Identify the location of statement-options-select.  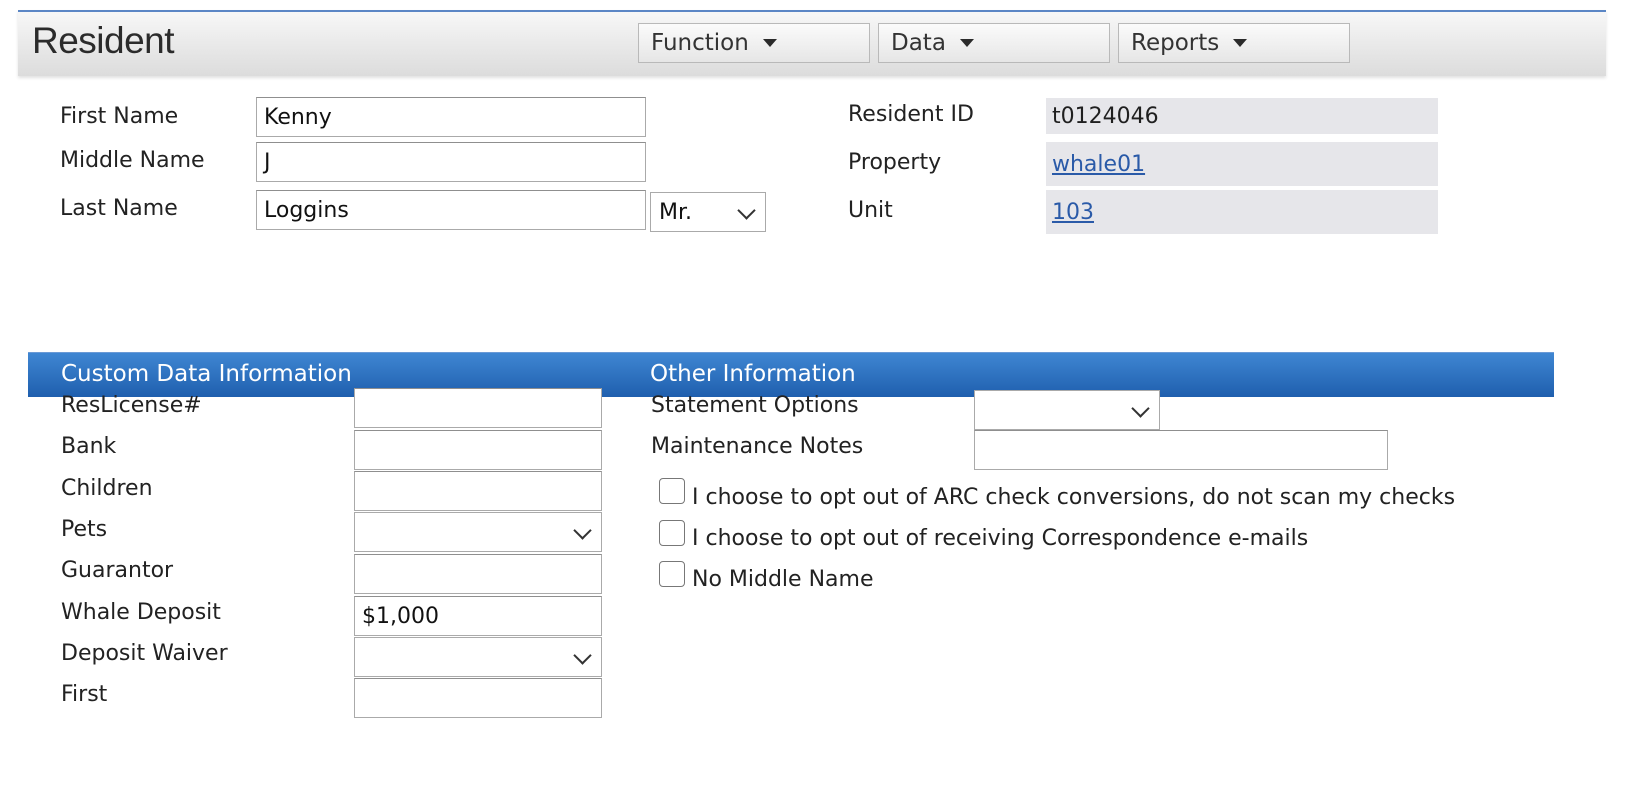
(1067, 410).